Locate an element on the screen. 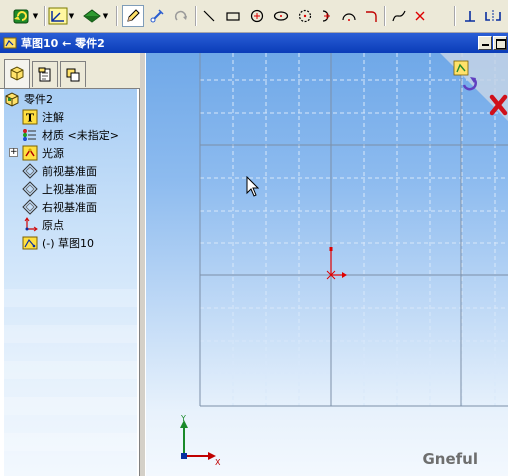 The image size is (508, 476). dimension-icon is located at coordinates (157, 16).